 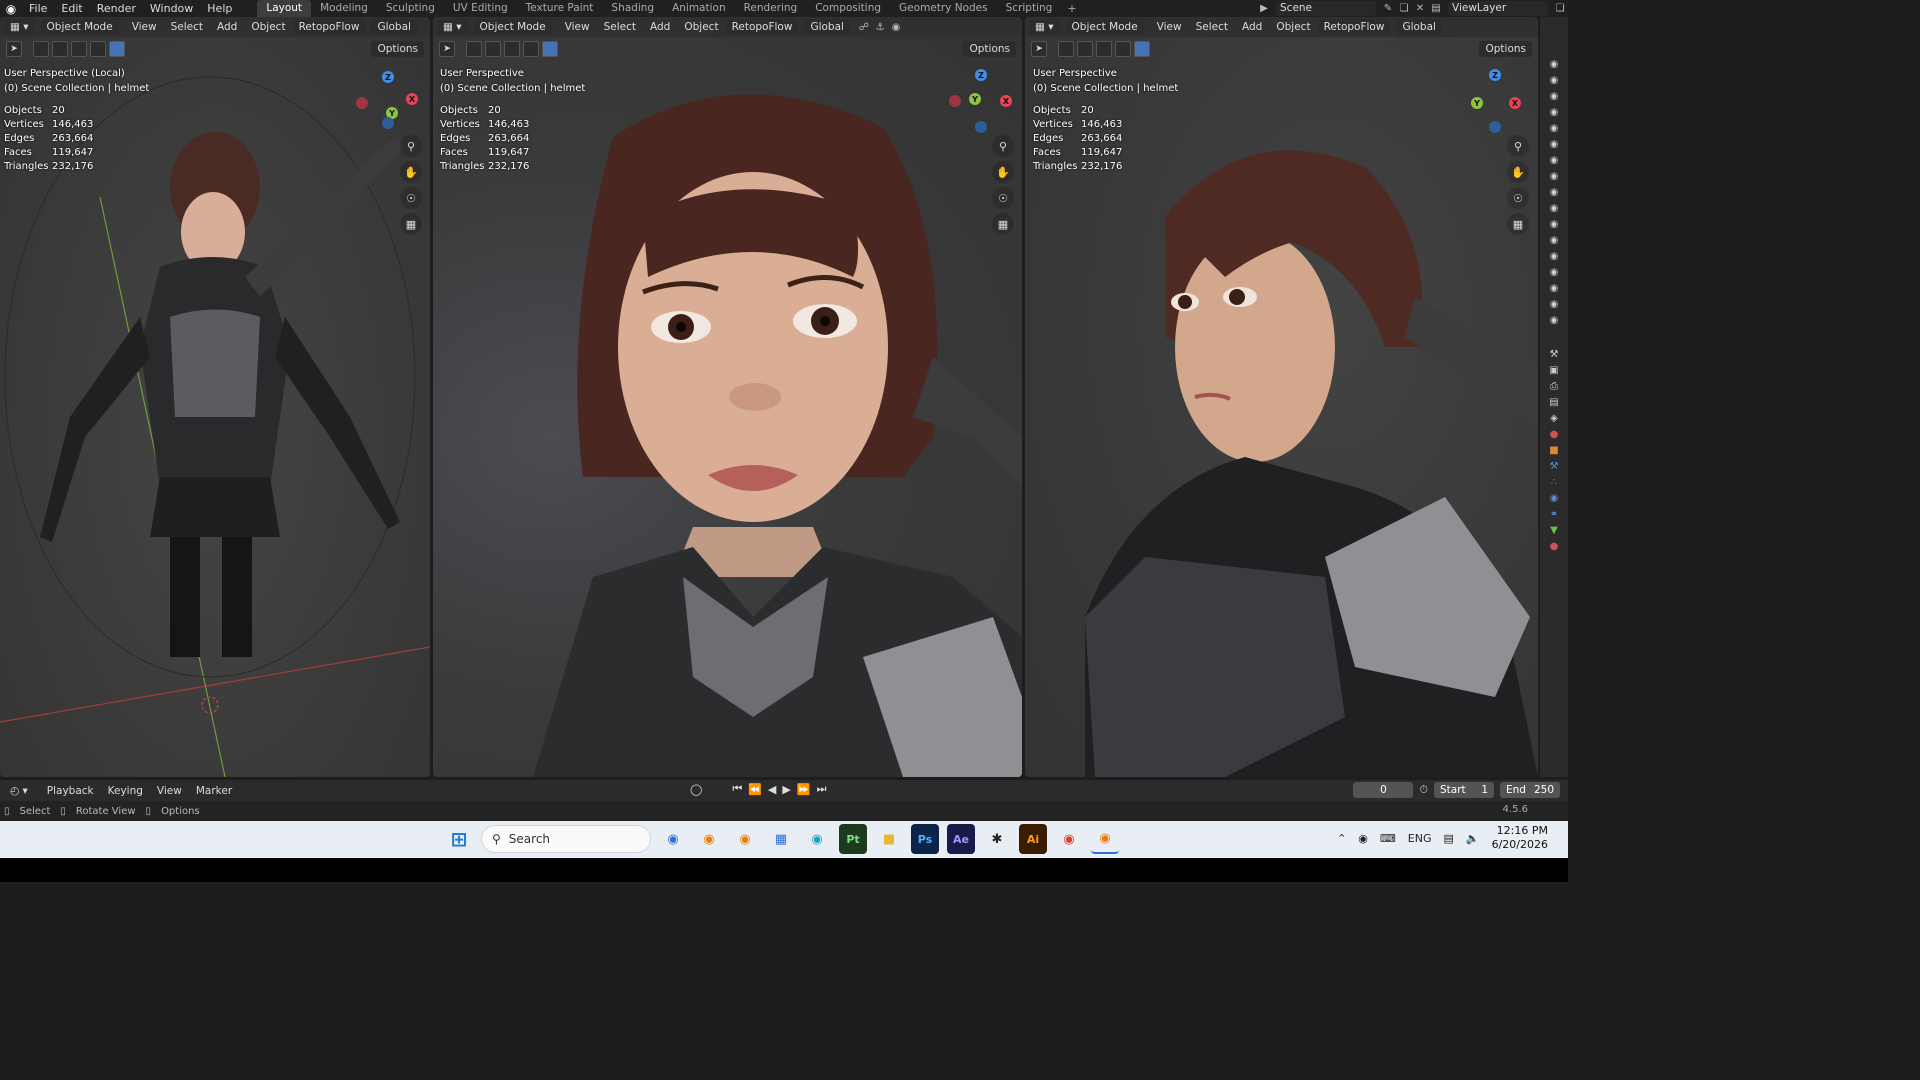 I want to click on play-icon: ▶, so click(x=786, y=789).